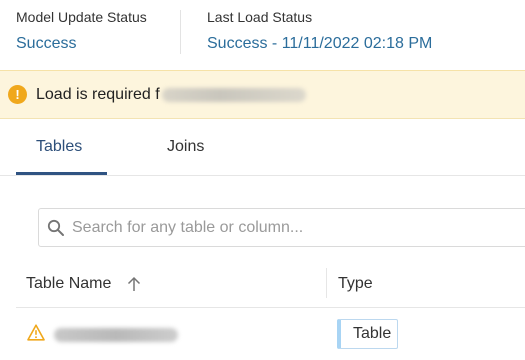 This screenshot has height=360, width=525. I want to click on type-badge: Table, so click(368, 334).